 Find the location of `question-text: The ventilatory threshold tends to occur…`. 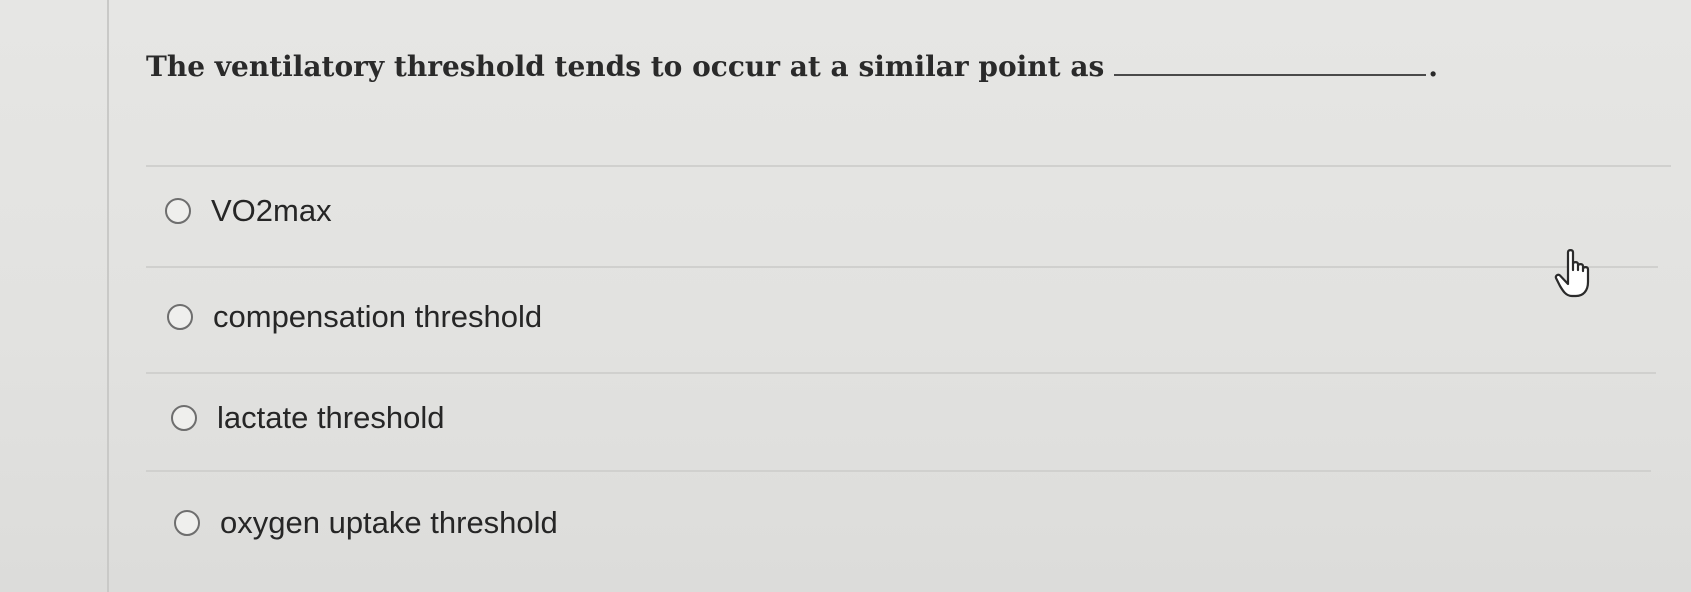

question-text: The ventilatory threshold tends to occur… is located at coordinates (625, 66).